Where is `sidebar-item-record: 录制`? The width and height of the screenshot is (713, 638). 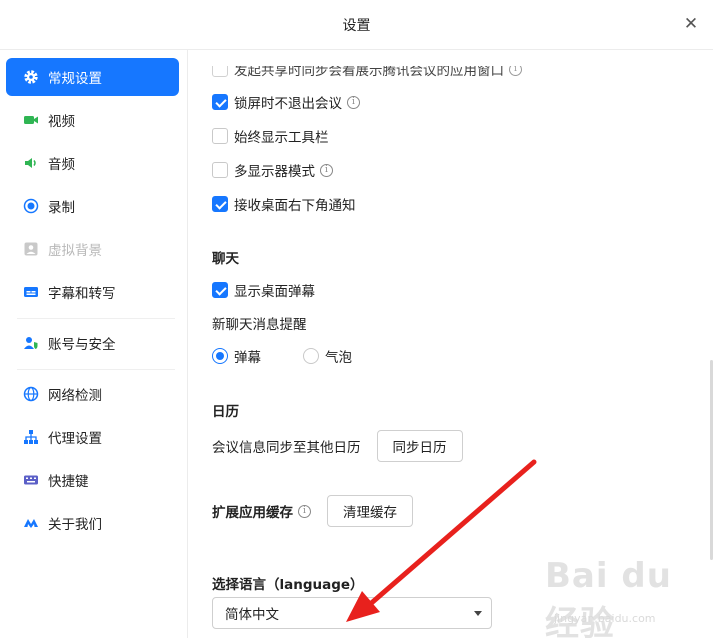 sidebar-item-record: 录制 is located at coordinates (92, 206).